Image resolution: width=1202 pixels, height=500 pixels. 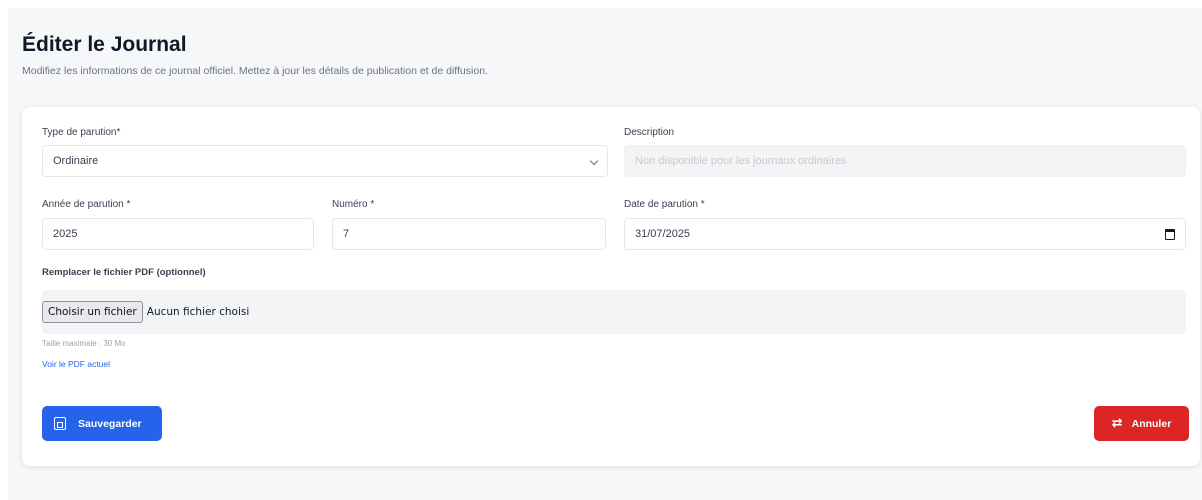 I want to click on number-label: Numéro *, so click(x=353, y=204).